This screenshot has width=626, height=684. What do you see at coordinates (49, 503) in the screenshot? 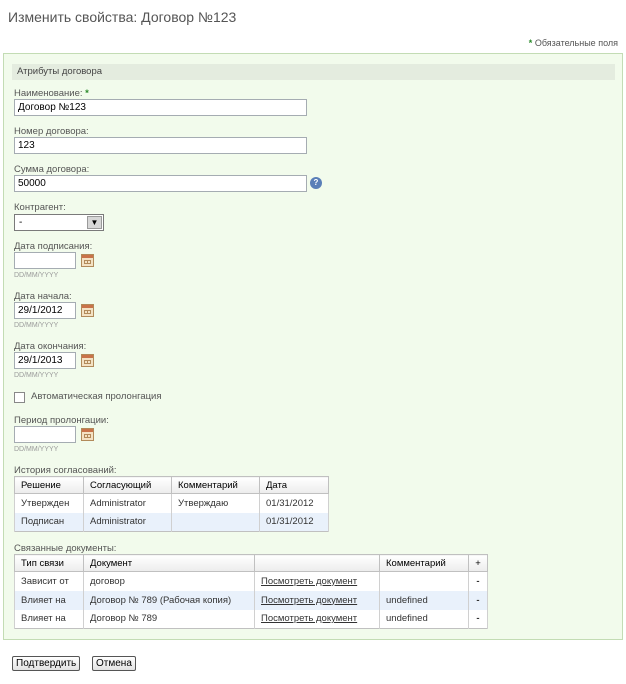
I see `table-cell: Утвержден` at bounding box center [49, 503].